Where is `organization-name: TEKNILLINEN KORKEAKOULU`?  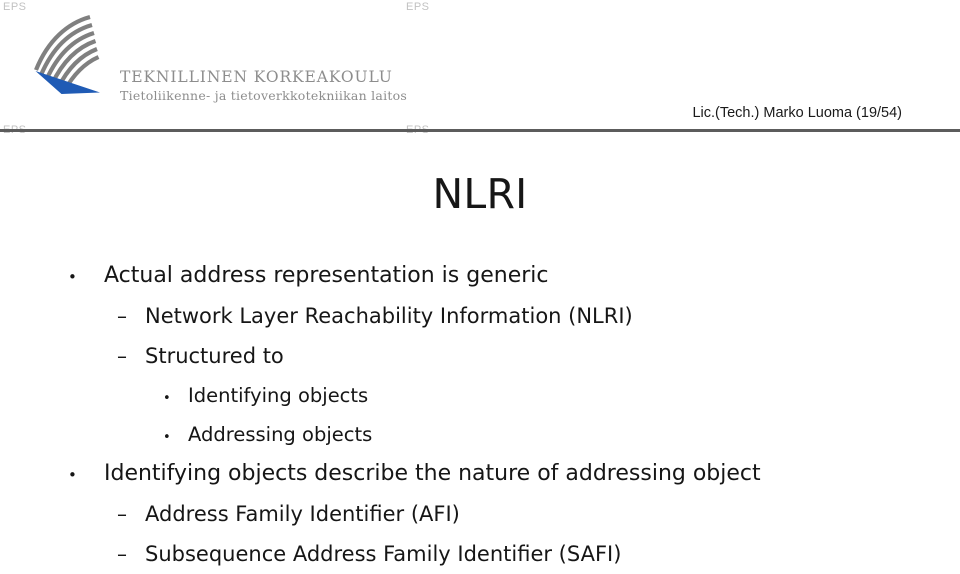 organization-name: TEKNILLINEN KORKEAKOULU is located at coordinates (256, 77).